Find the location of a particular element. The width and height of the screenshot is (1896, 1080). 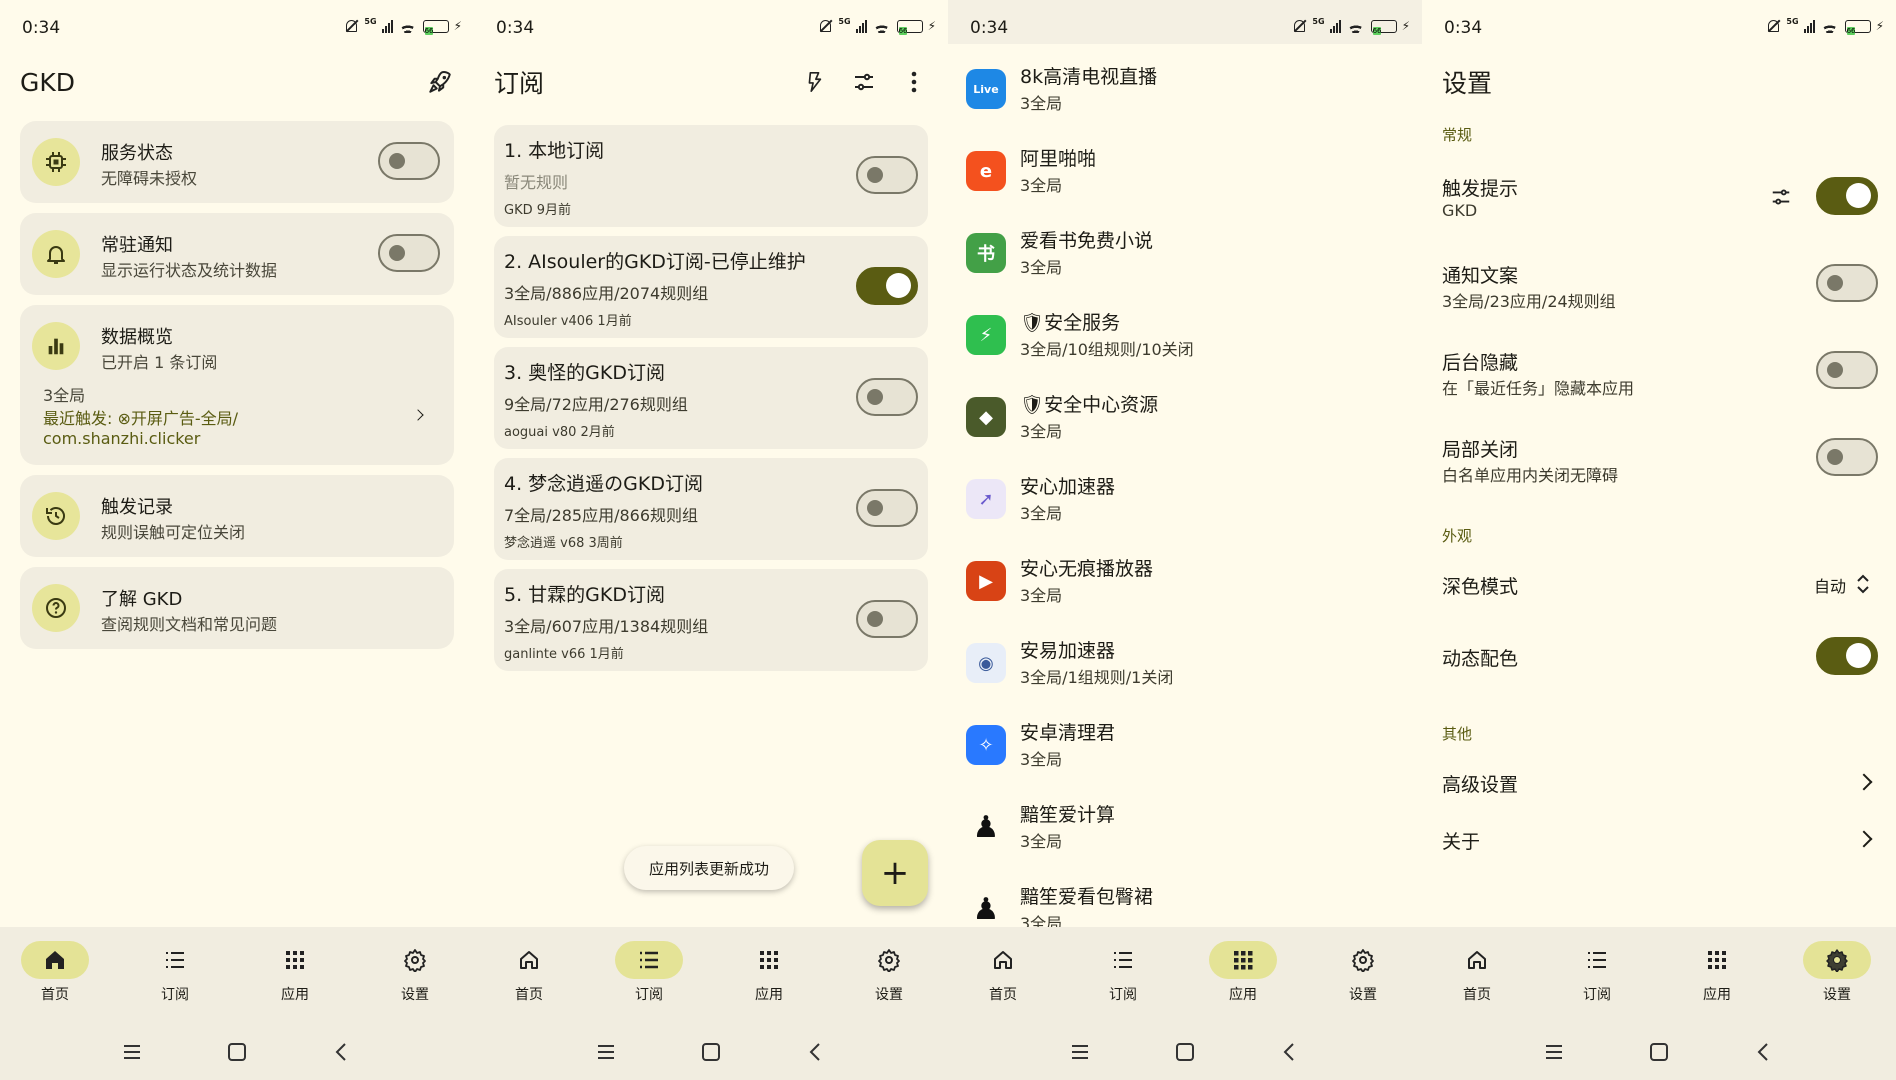

battery-icon: 66 is located at coordinates (435, 27).